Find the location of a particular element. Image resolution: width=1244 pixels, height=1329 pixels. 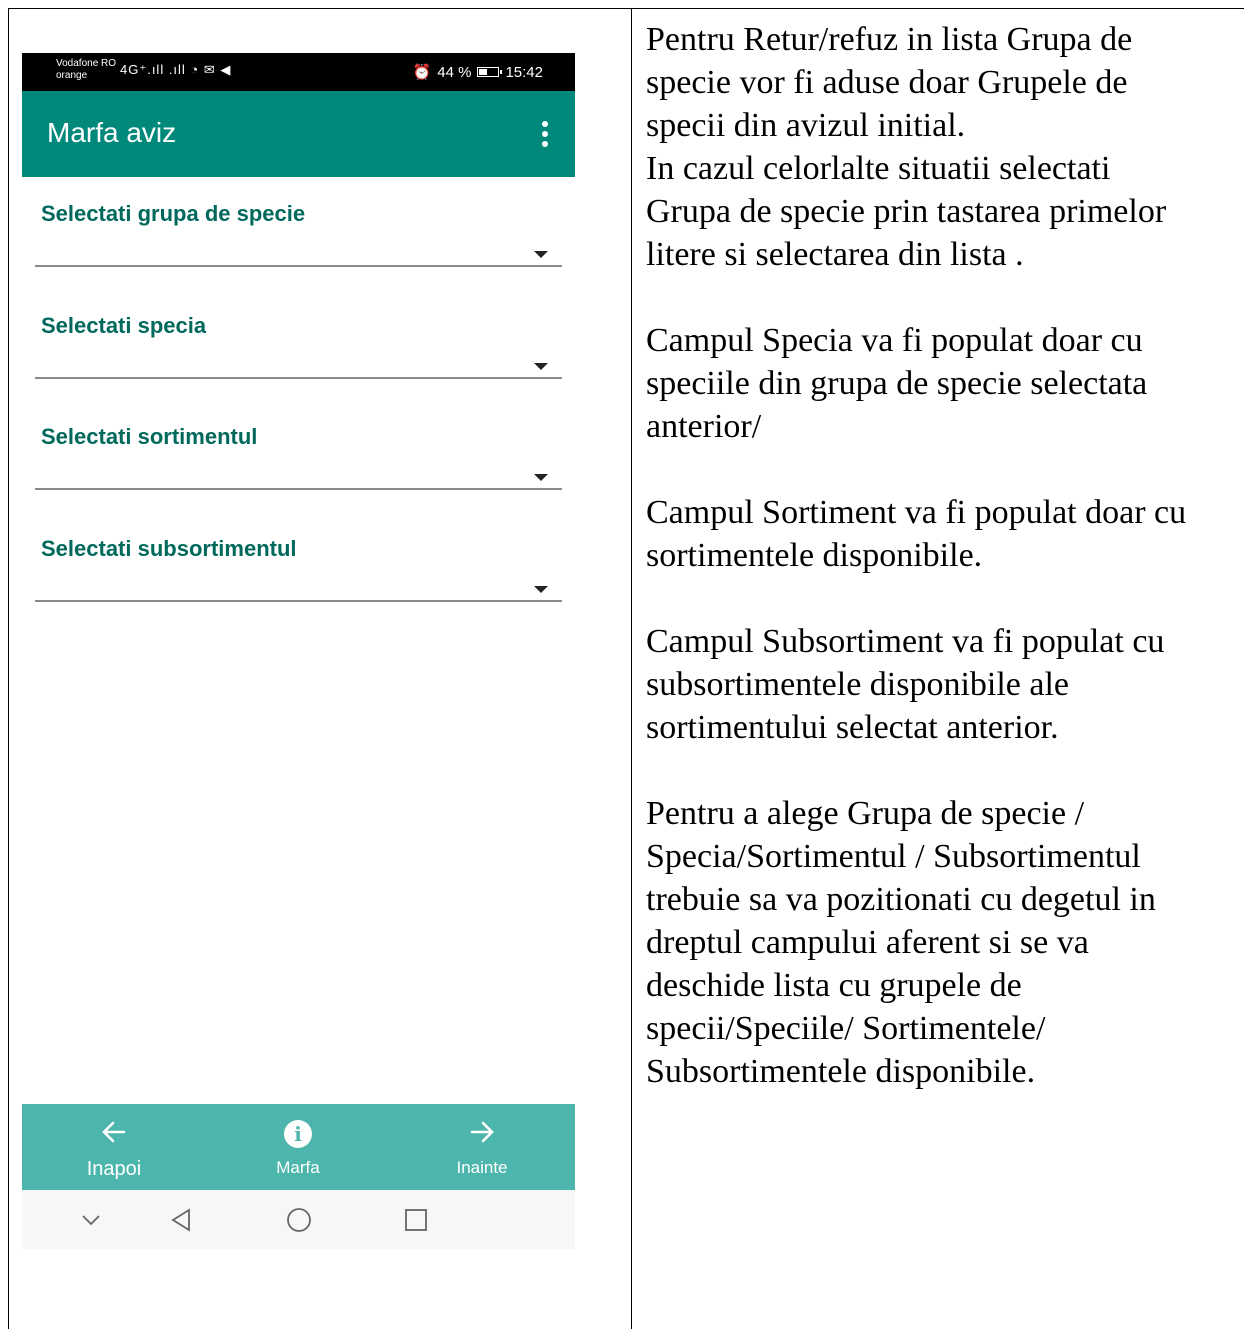

species-dropdown: Selectati specia is located at coordinates (298, 358).